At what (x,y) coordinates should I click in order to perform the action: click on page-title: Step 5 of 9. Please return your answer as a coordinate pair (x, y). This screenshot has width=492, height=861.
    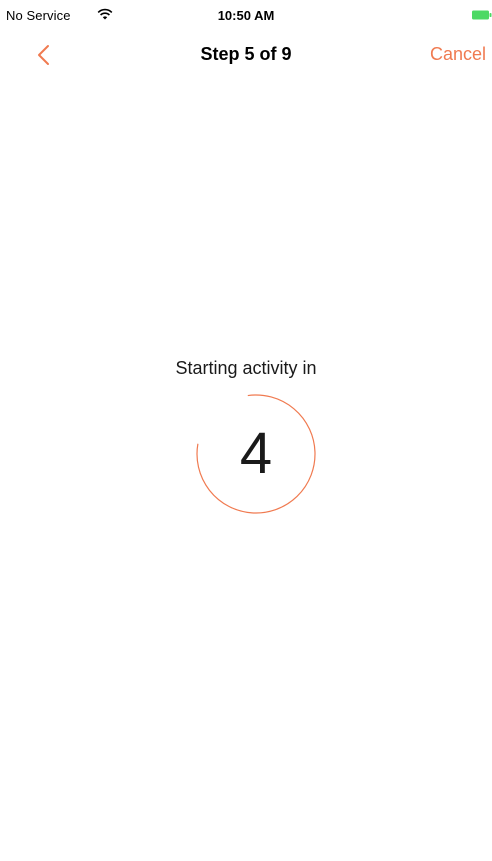
    Looking at the image, I should click on (246, 54).